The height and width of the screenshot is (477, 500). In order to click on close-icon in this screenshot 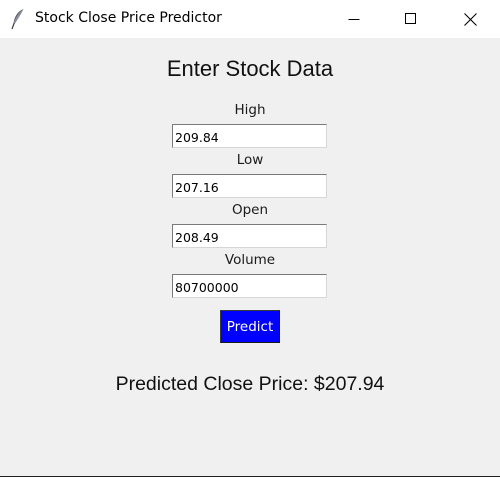, I will do `click(470, 19)`.